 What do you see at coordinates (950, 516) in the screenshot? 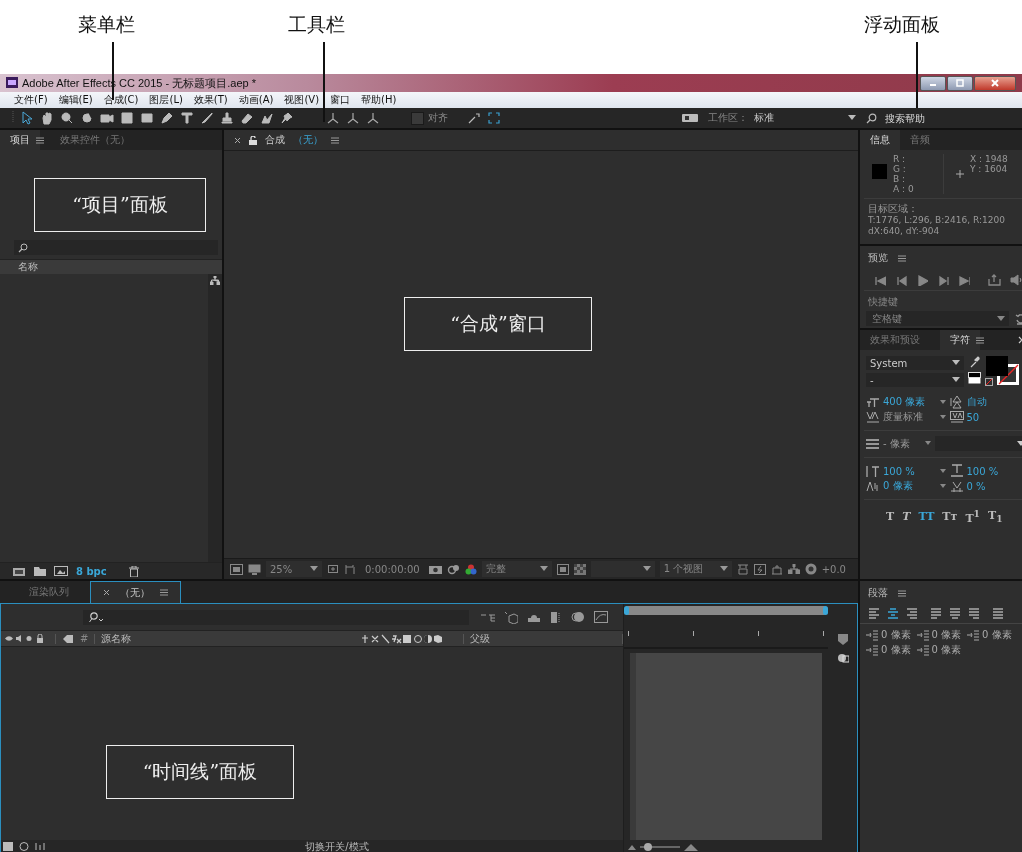
I see `text-style-button: Tт` at bounding box center [950, 516].